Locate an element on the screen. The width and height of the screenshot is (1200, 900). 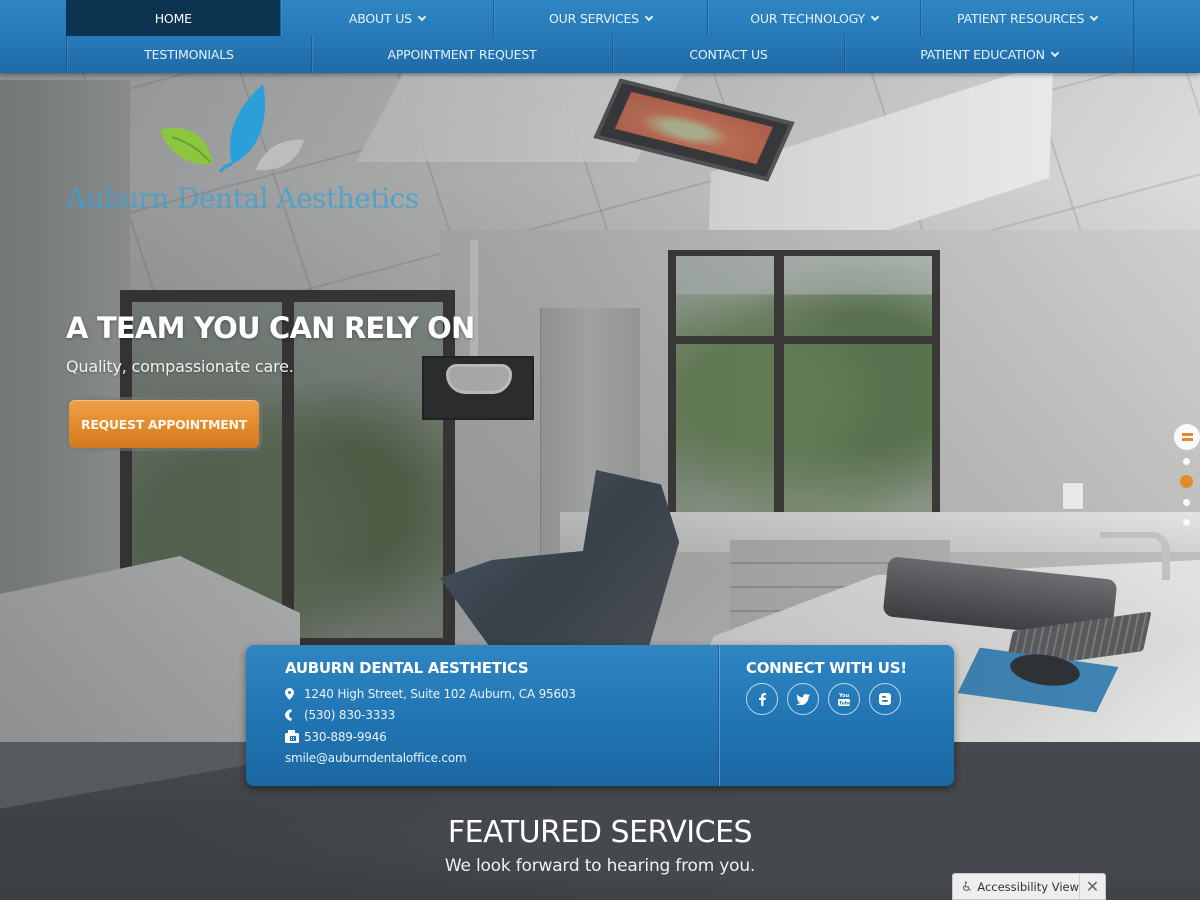
social-section: CONNECT WITH US! You Tube is located at coordinates (826, 687).